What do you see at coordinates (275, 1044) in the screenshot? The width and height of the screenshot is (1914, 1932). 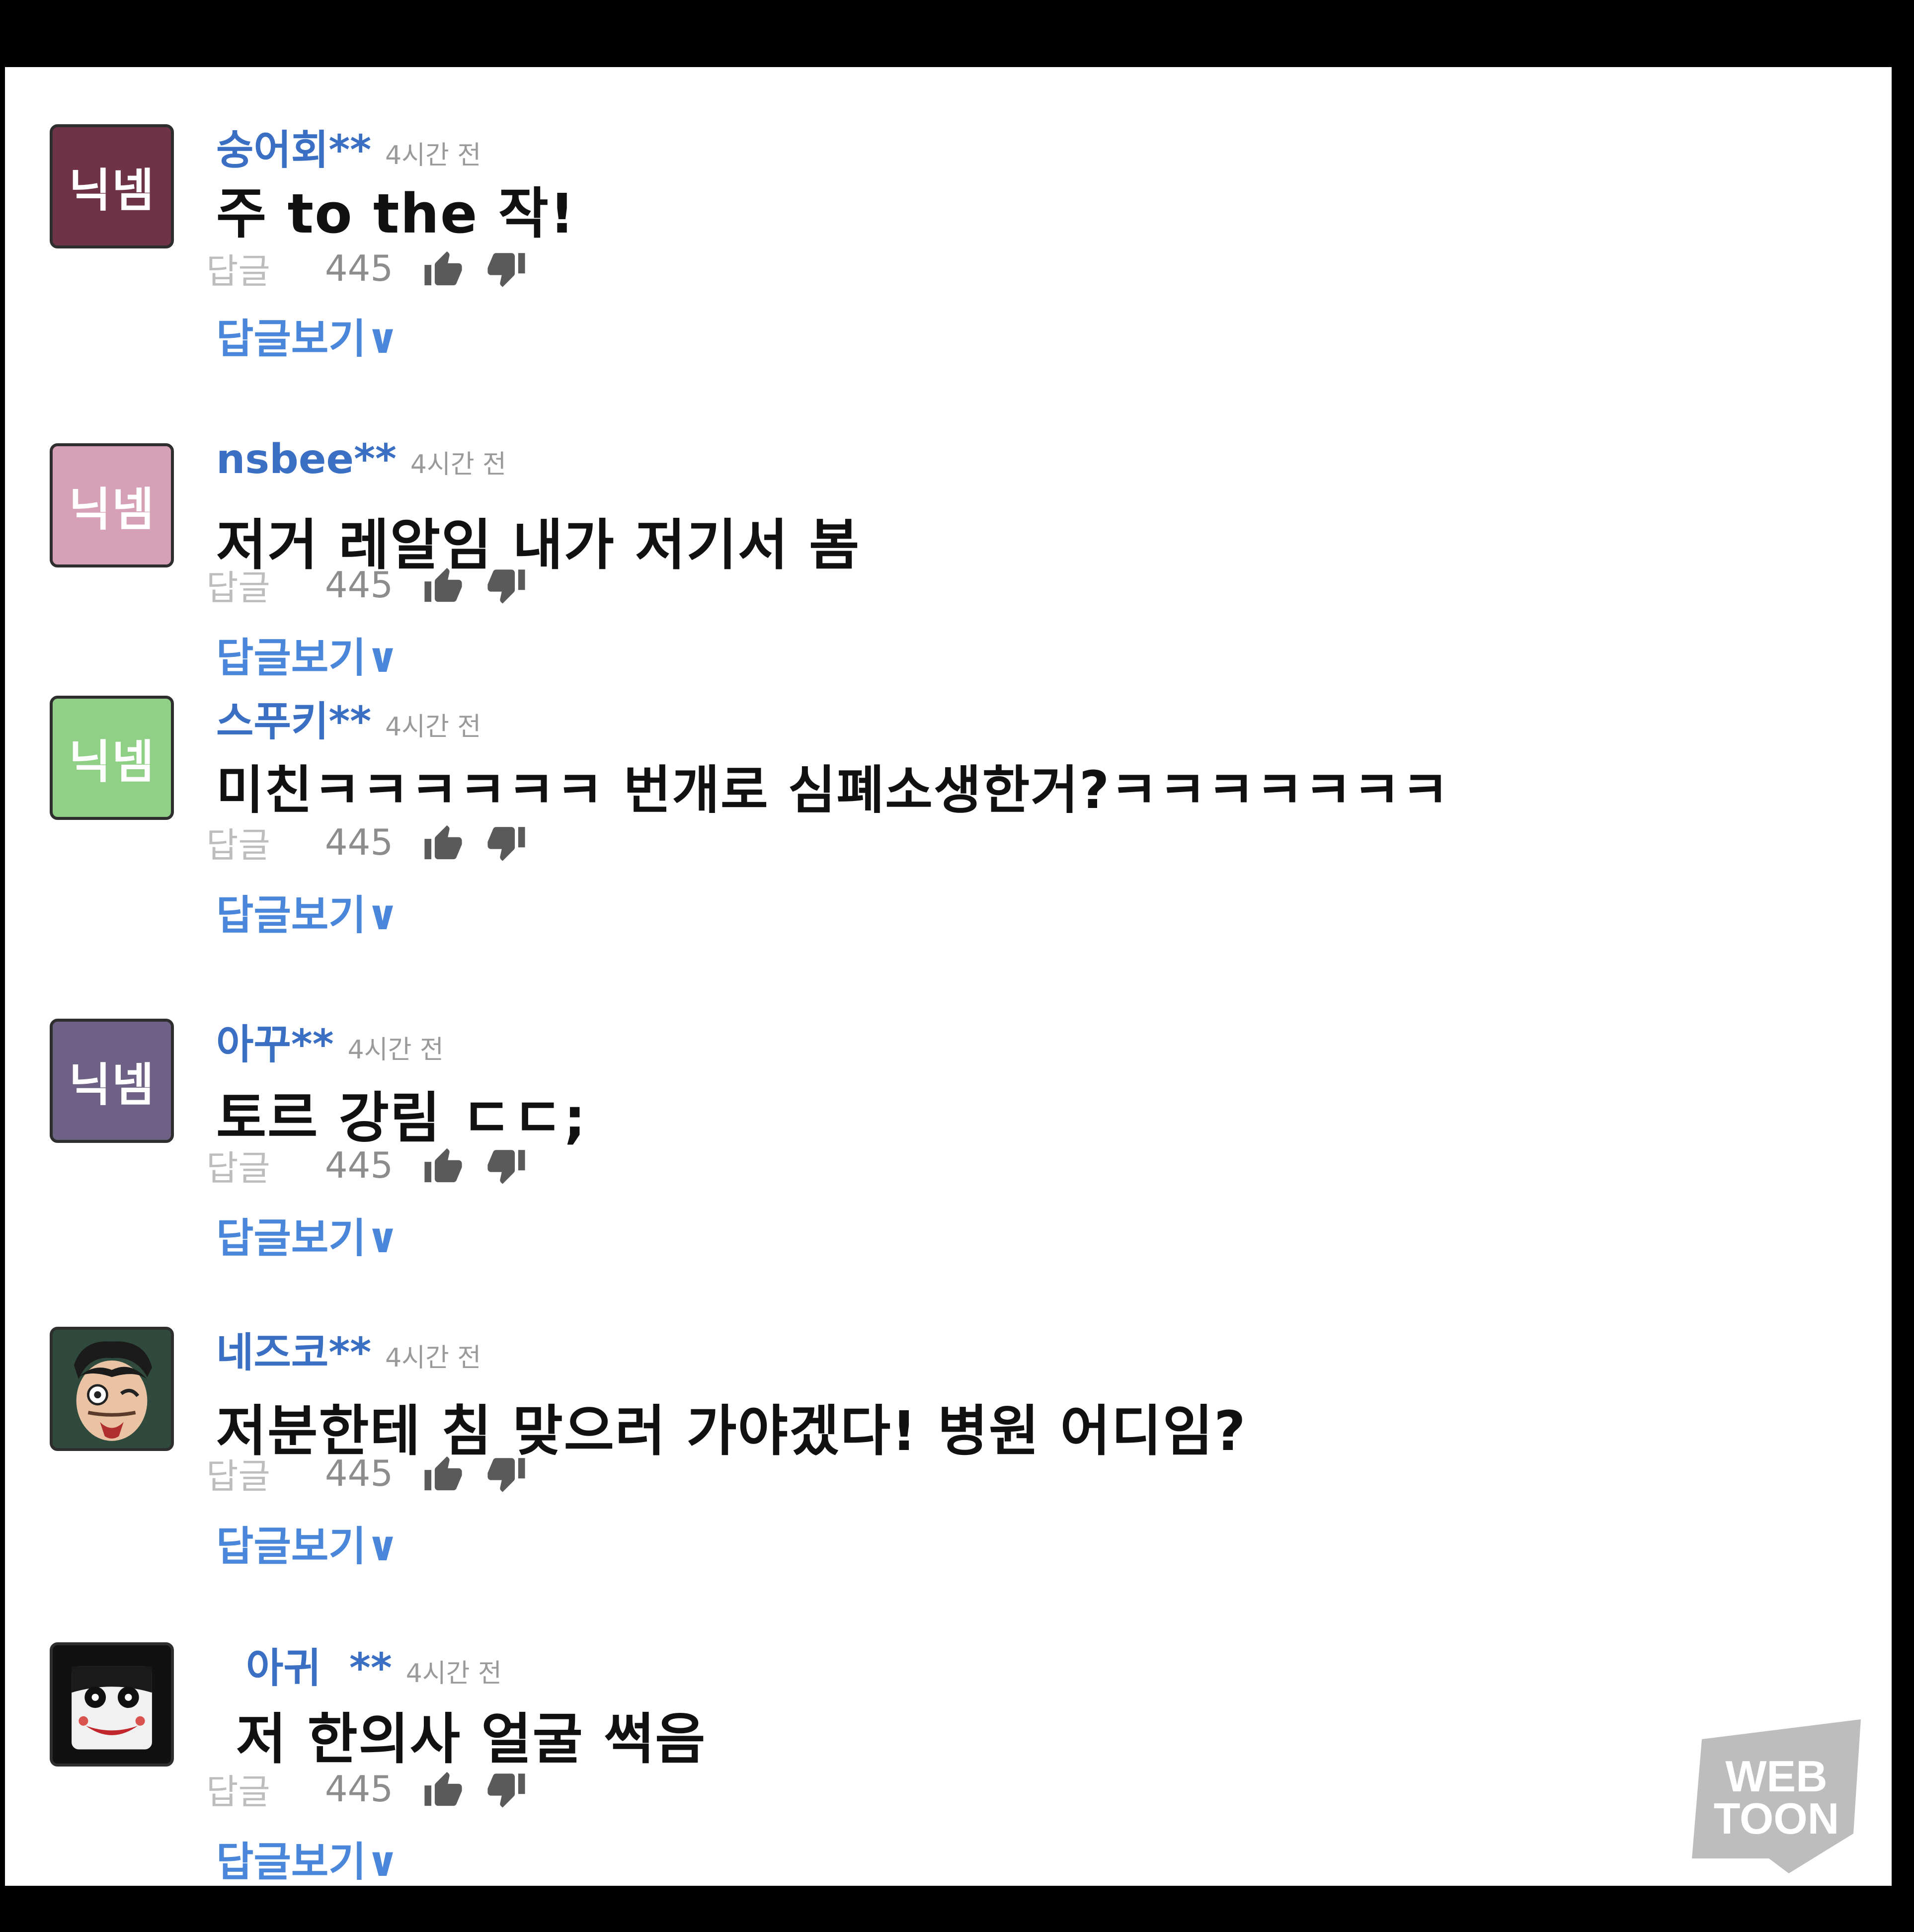 I see `username: 아꾸**` at bounding box center [275, 1044].